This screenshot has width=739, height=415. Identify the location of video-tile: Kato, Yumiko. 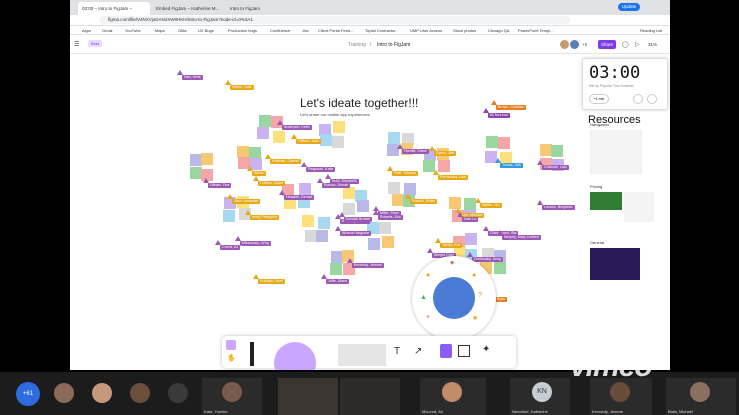
(232, 396).